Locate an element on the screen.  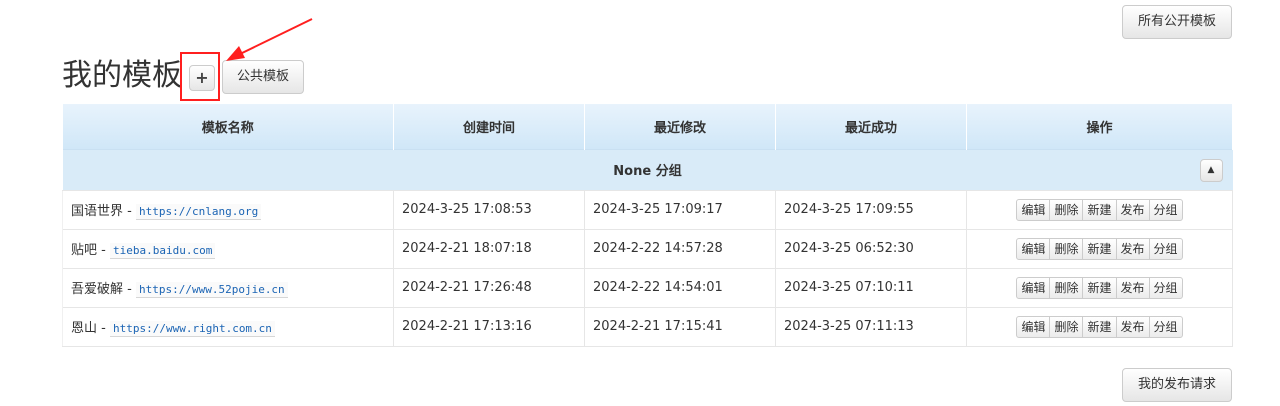
template-name: 恩山 is located at coordinates (84, 328).